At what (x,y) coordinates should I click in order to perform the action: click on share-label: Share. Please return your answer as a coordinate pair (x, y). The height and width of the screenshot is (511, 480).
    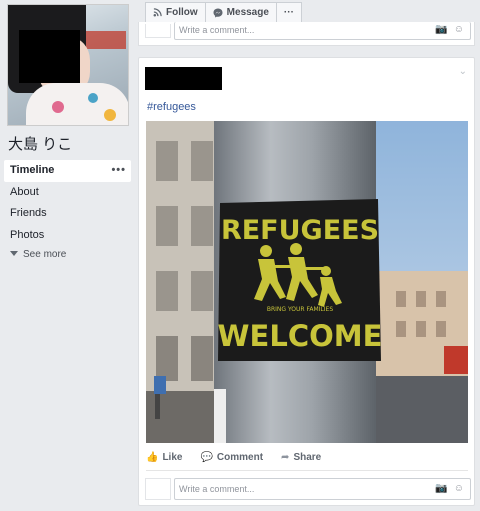
    Looking at the image, I should click on (307, 457).